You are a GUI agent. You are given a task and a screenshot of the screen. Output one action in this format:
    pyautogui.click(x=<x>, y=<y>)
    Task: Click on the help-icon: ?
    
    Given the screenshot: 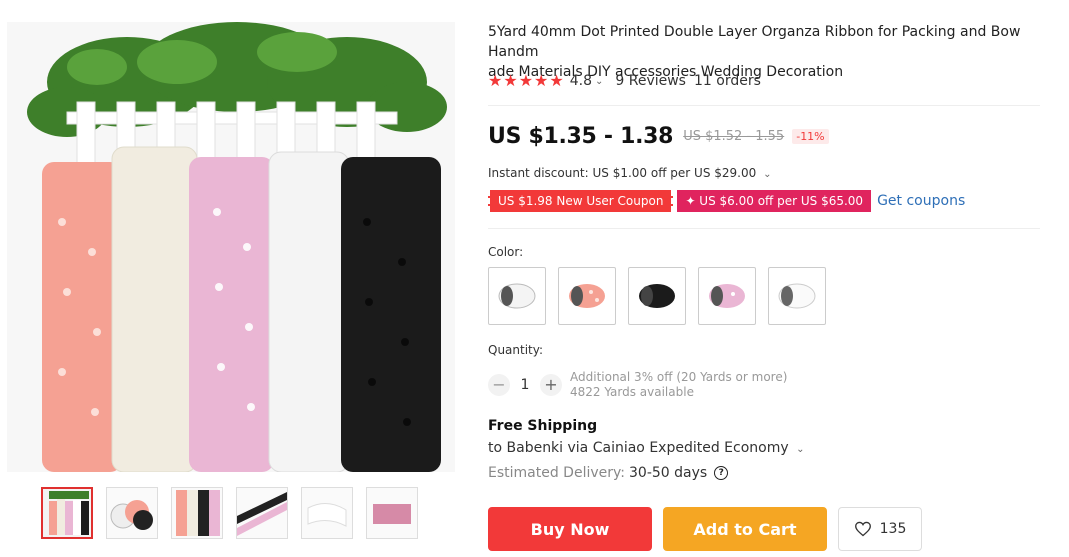 What is the action you would take?
    pyautogui.click(x=721, y=473)
    